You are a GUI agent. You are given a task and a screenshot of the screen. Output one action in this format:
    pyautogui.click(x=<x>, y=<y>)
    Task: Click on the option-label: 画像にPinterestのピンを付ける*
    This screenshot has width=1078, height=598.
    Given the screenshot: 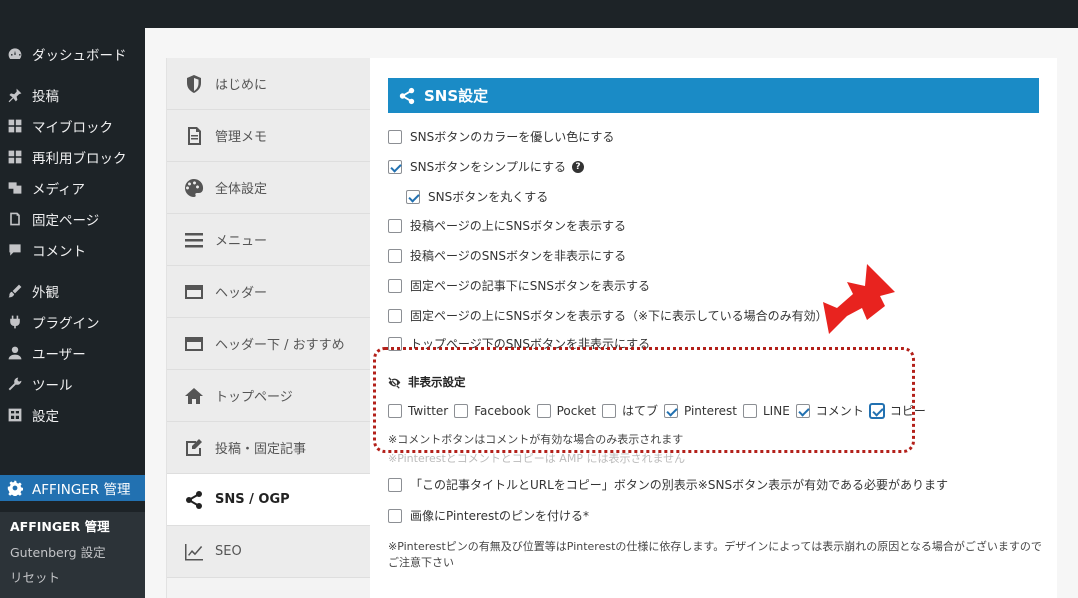 What is the action you would take?
    pyautogui.click(x=500, y=516)
    